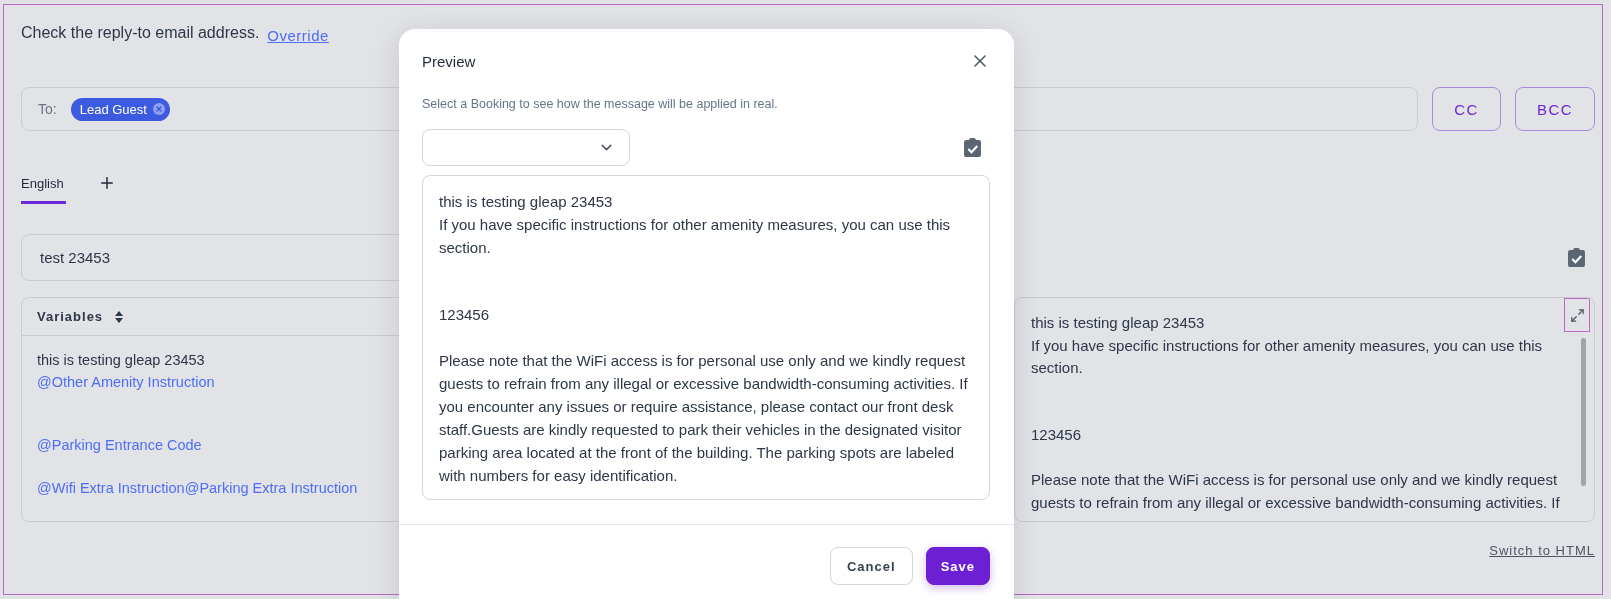 This screenshot has height=599, width=1611. Describe the element at coordinates (1295, 491) in the screenshot. I see `preview-text: Please note that the WiFi access is for personal use only and we kindly request guests to refrain from any illegal or excessive bandwidth-consuming activities. If` at that location.